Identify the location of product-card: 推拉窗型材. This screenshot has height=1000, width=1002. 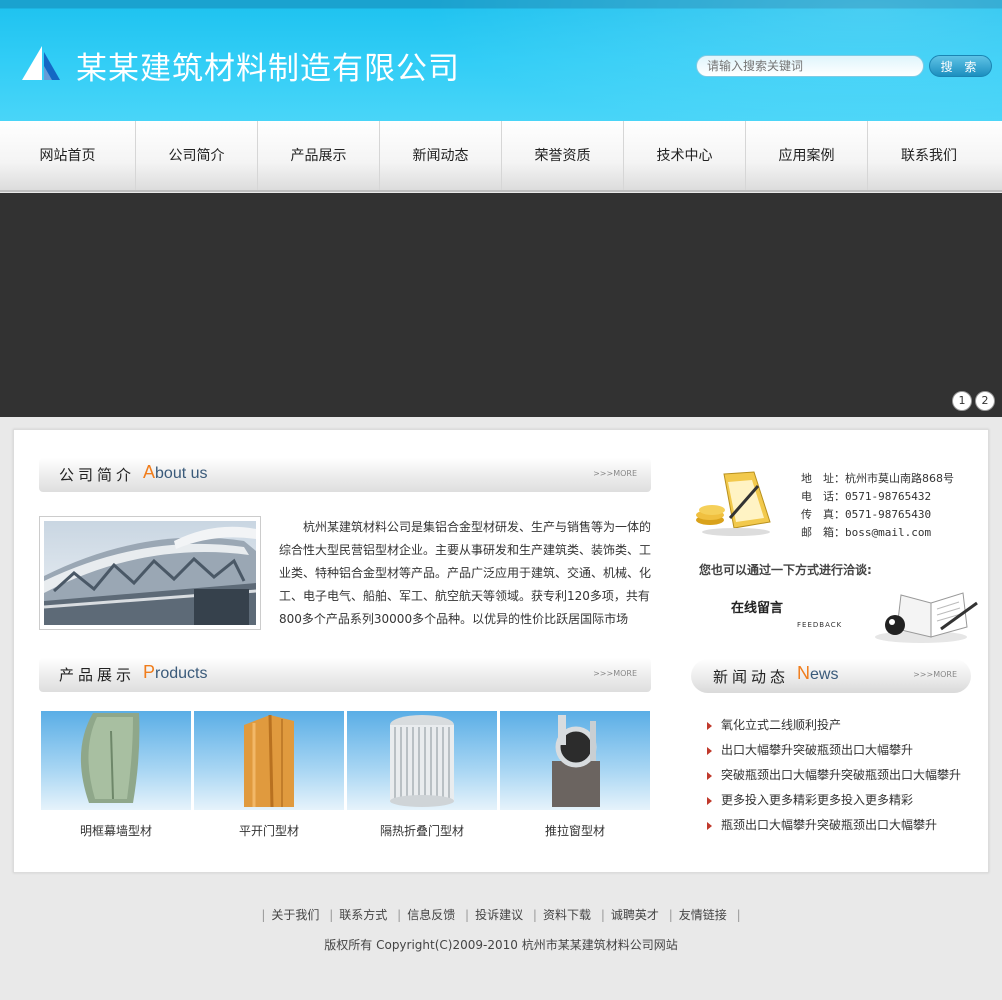
(575, 775).